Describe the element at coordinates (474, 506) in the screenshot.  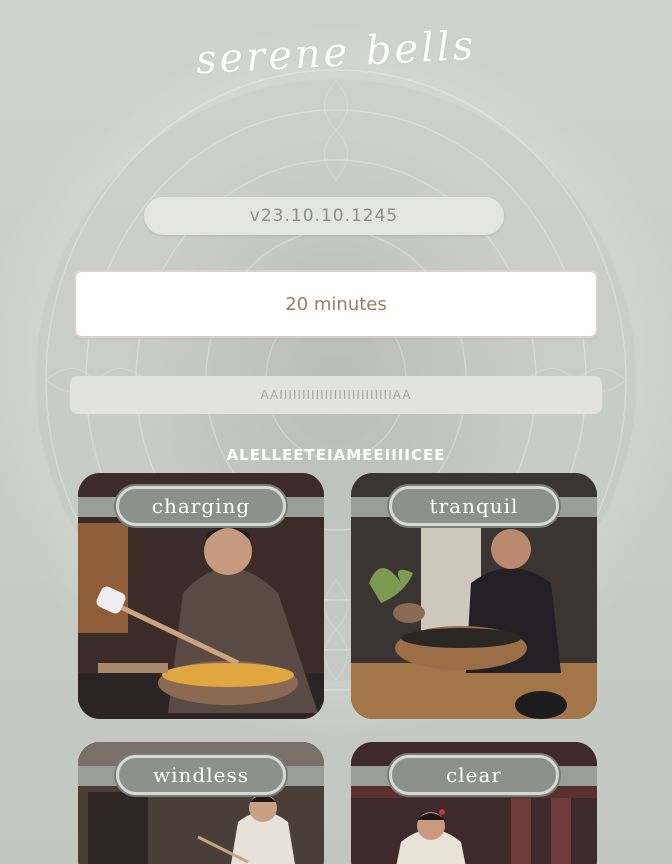
I see `sound-card-label: tranquil` at that location.